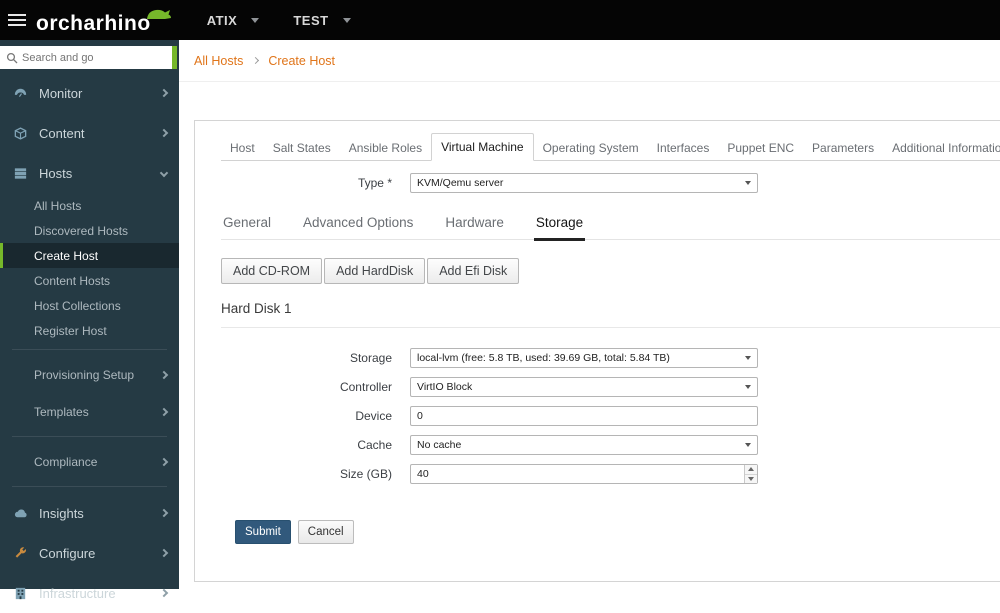  What do you see at coordinates (174, 57) in the screenshot?
I see `search-go-button` at bounding box center [174, 57].